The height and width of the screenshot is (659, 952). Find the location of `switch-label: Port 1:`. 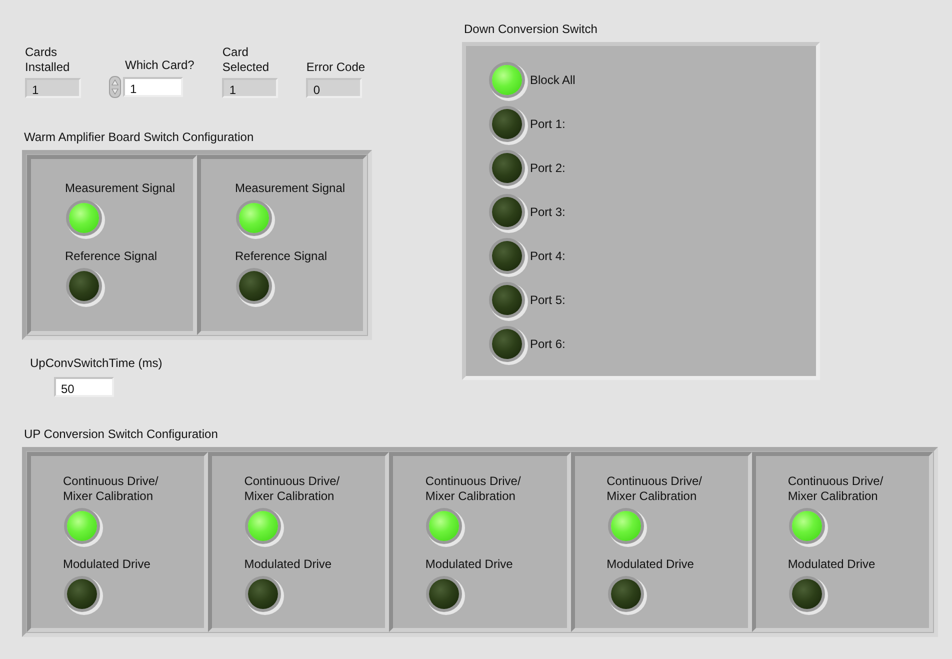

switch-label: Port 1: is located at coordinates (548, 124).